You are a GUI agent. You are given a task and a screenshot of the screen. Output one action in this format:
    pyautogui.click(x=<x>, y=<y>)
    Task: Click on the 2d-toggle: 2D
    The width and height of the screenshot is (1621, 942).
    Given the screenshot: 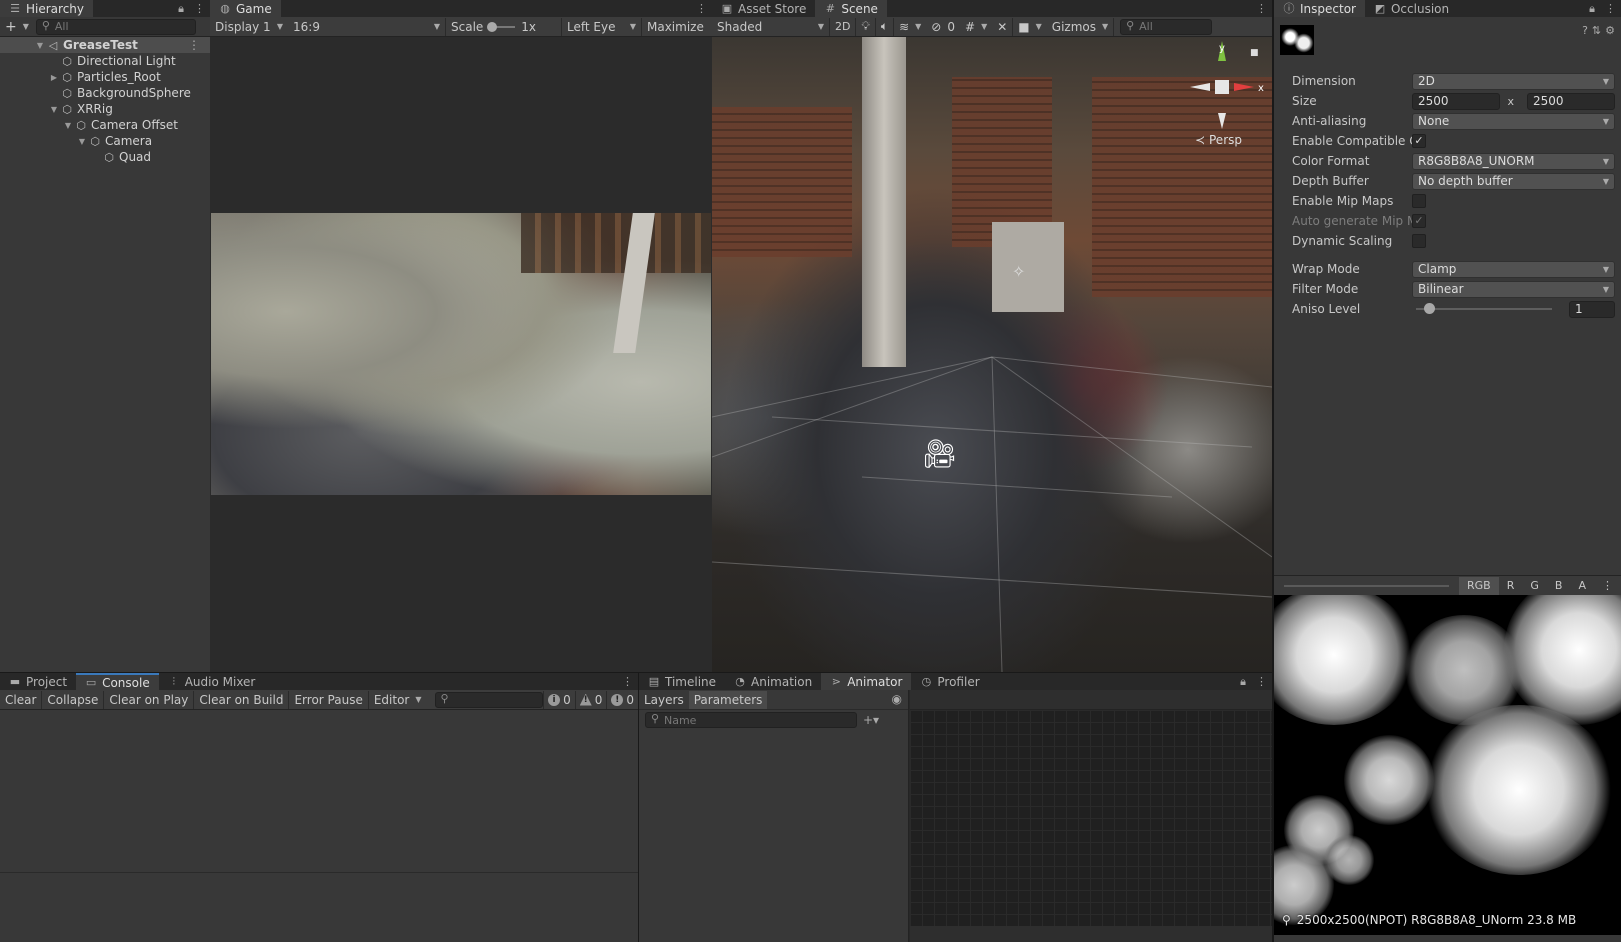 What is the action you would take?
    pyautogui.click(x=843, y=26)
    